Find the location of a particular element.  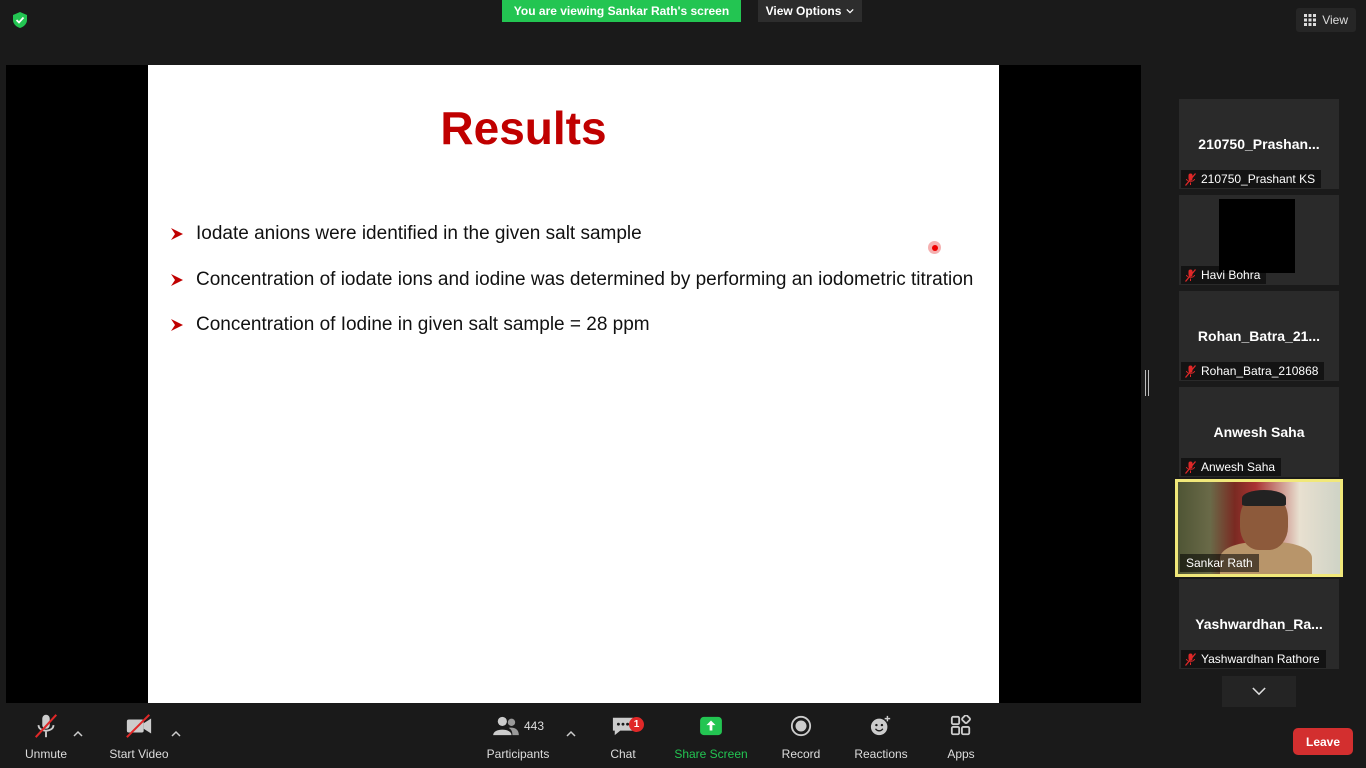

laser-pointer-icon is located at coordinates (934, 247).